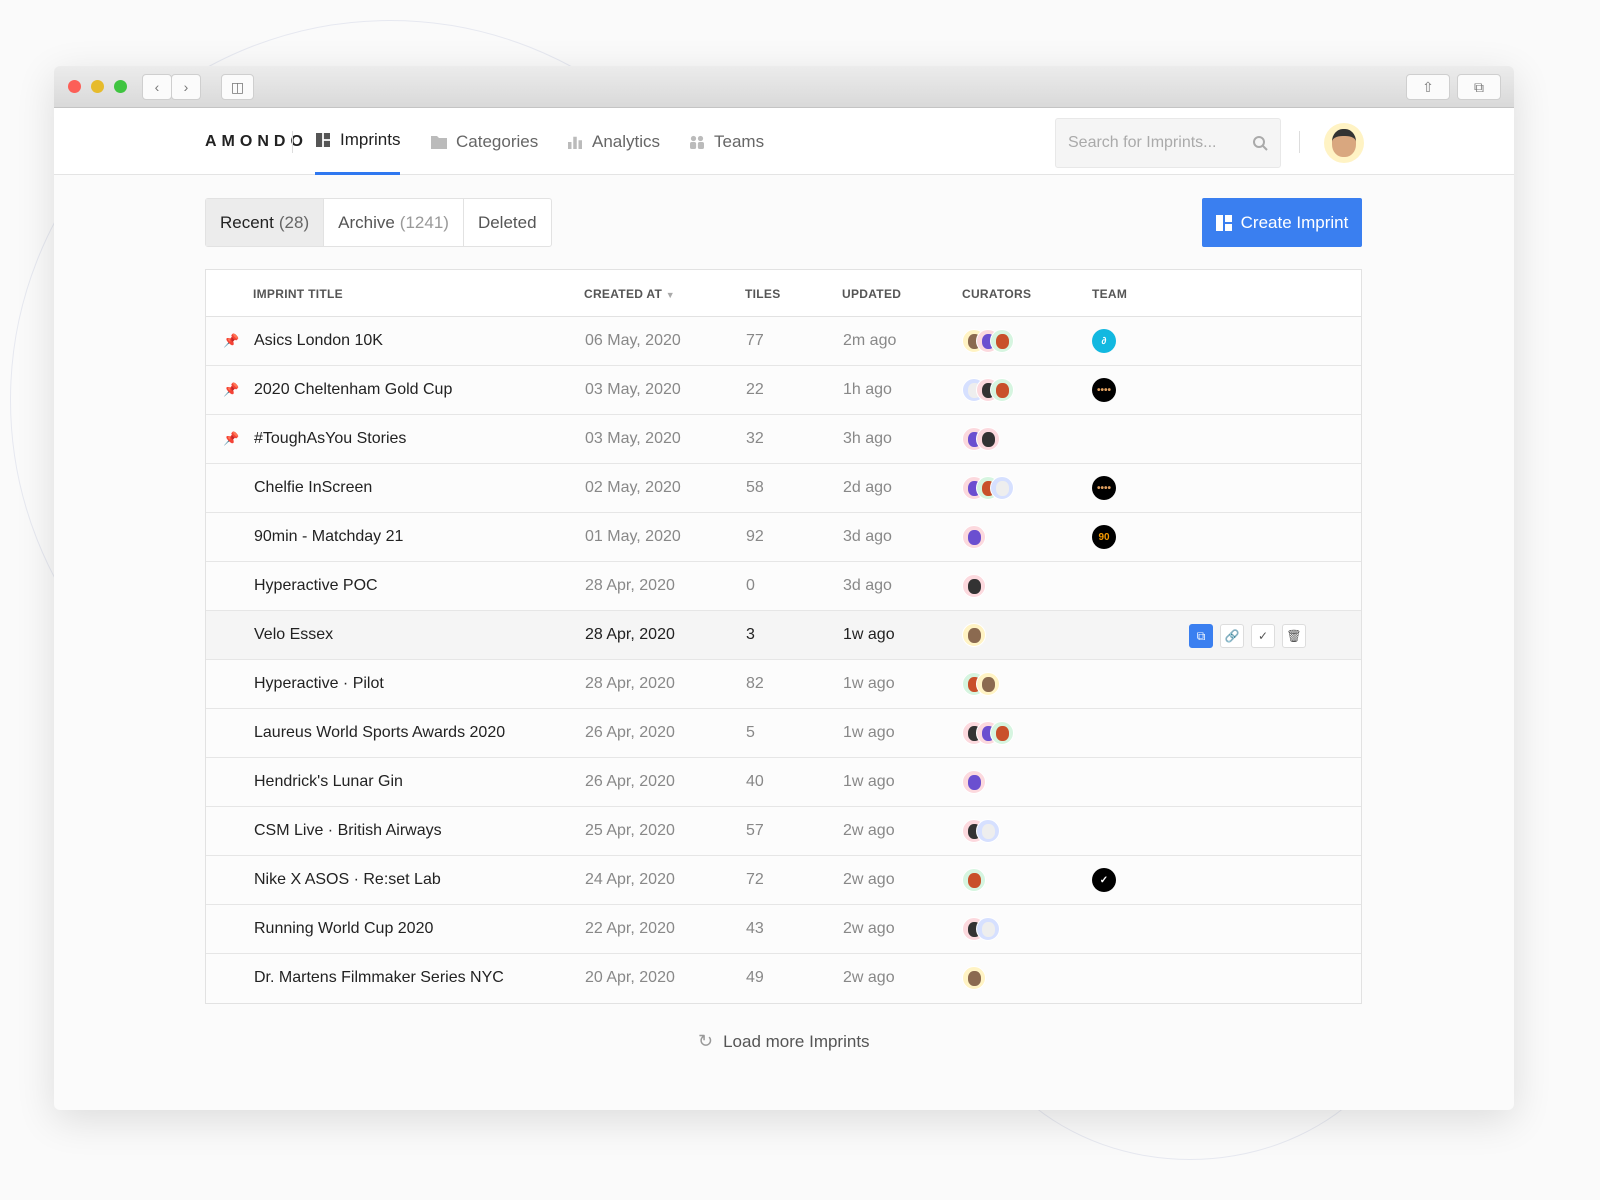  I want to click on user-avatar, so click(1344, 143).